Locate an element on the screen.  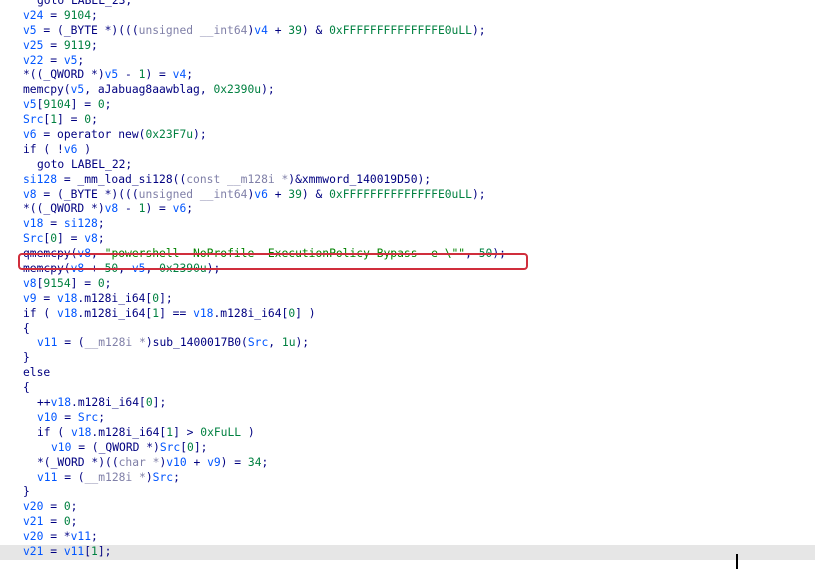
code-line: Src[0] = v8; is located at coordinates (407, 239).